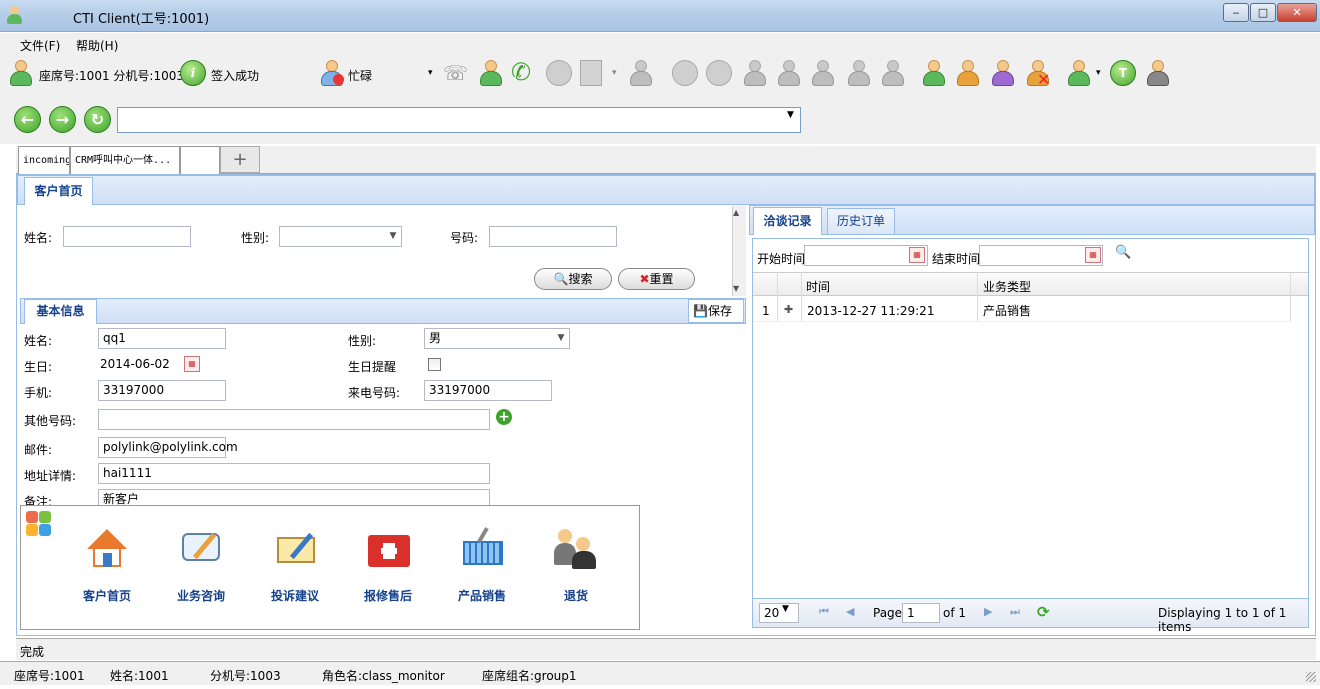 The image size is (1320, 689). What do you see at coordinates (789, 74) in the screenshot?
I see `listen-icon` at bounding box center [789, 74].